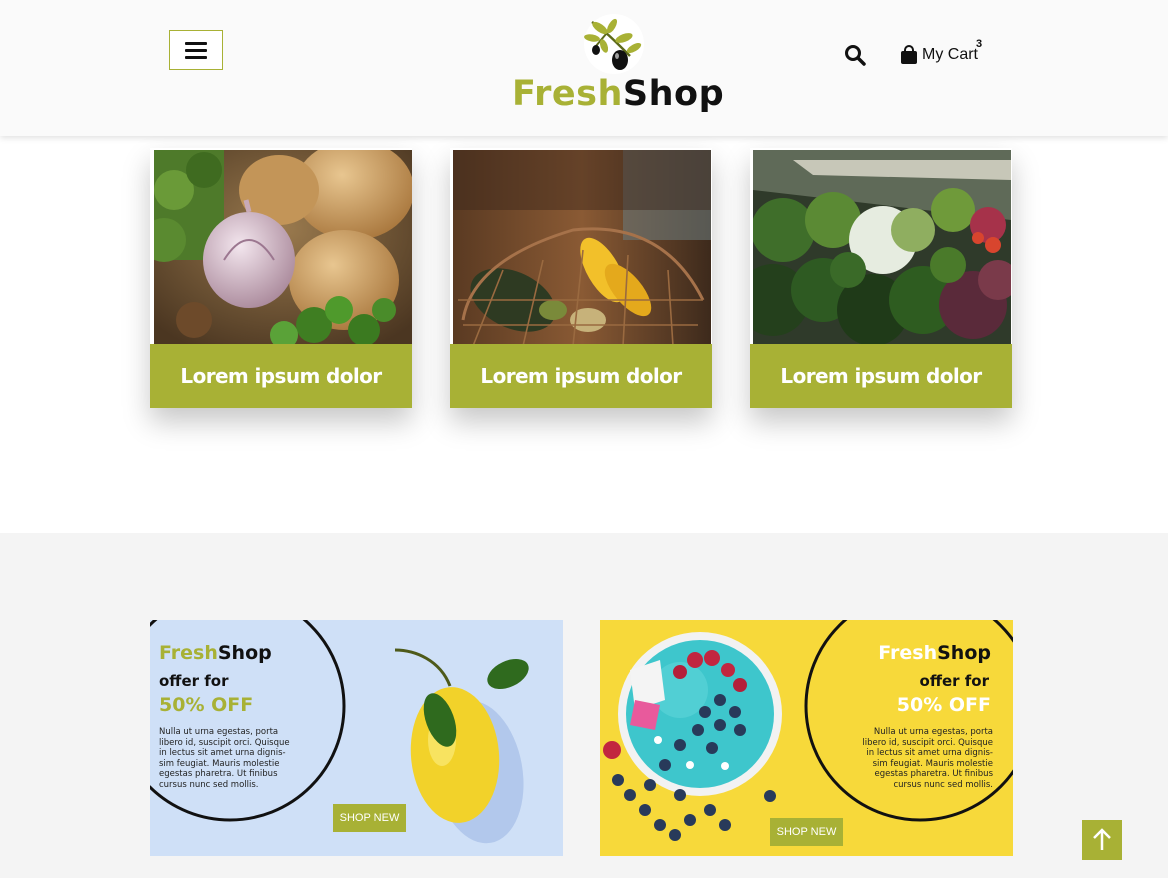  I want to click on logo-wordmark: FreshShop, so click(618, 94).